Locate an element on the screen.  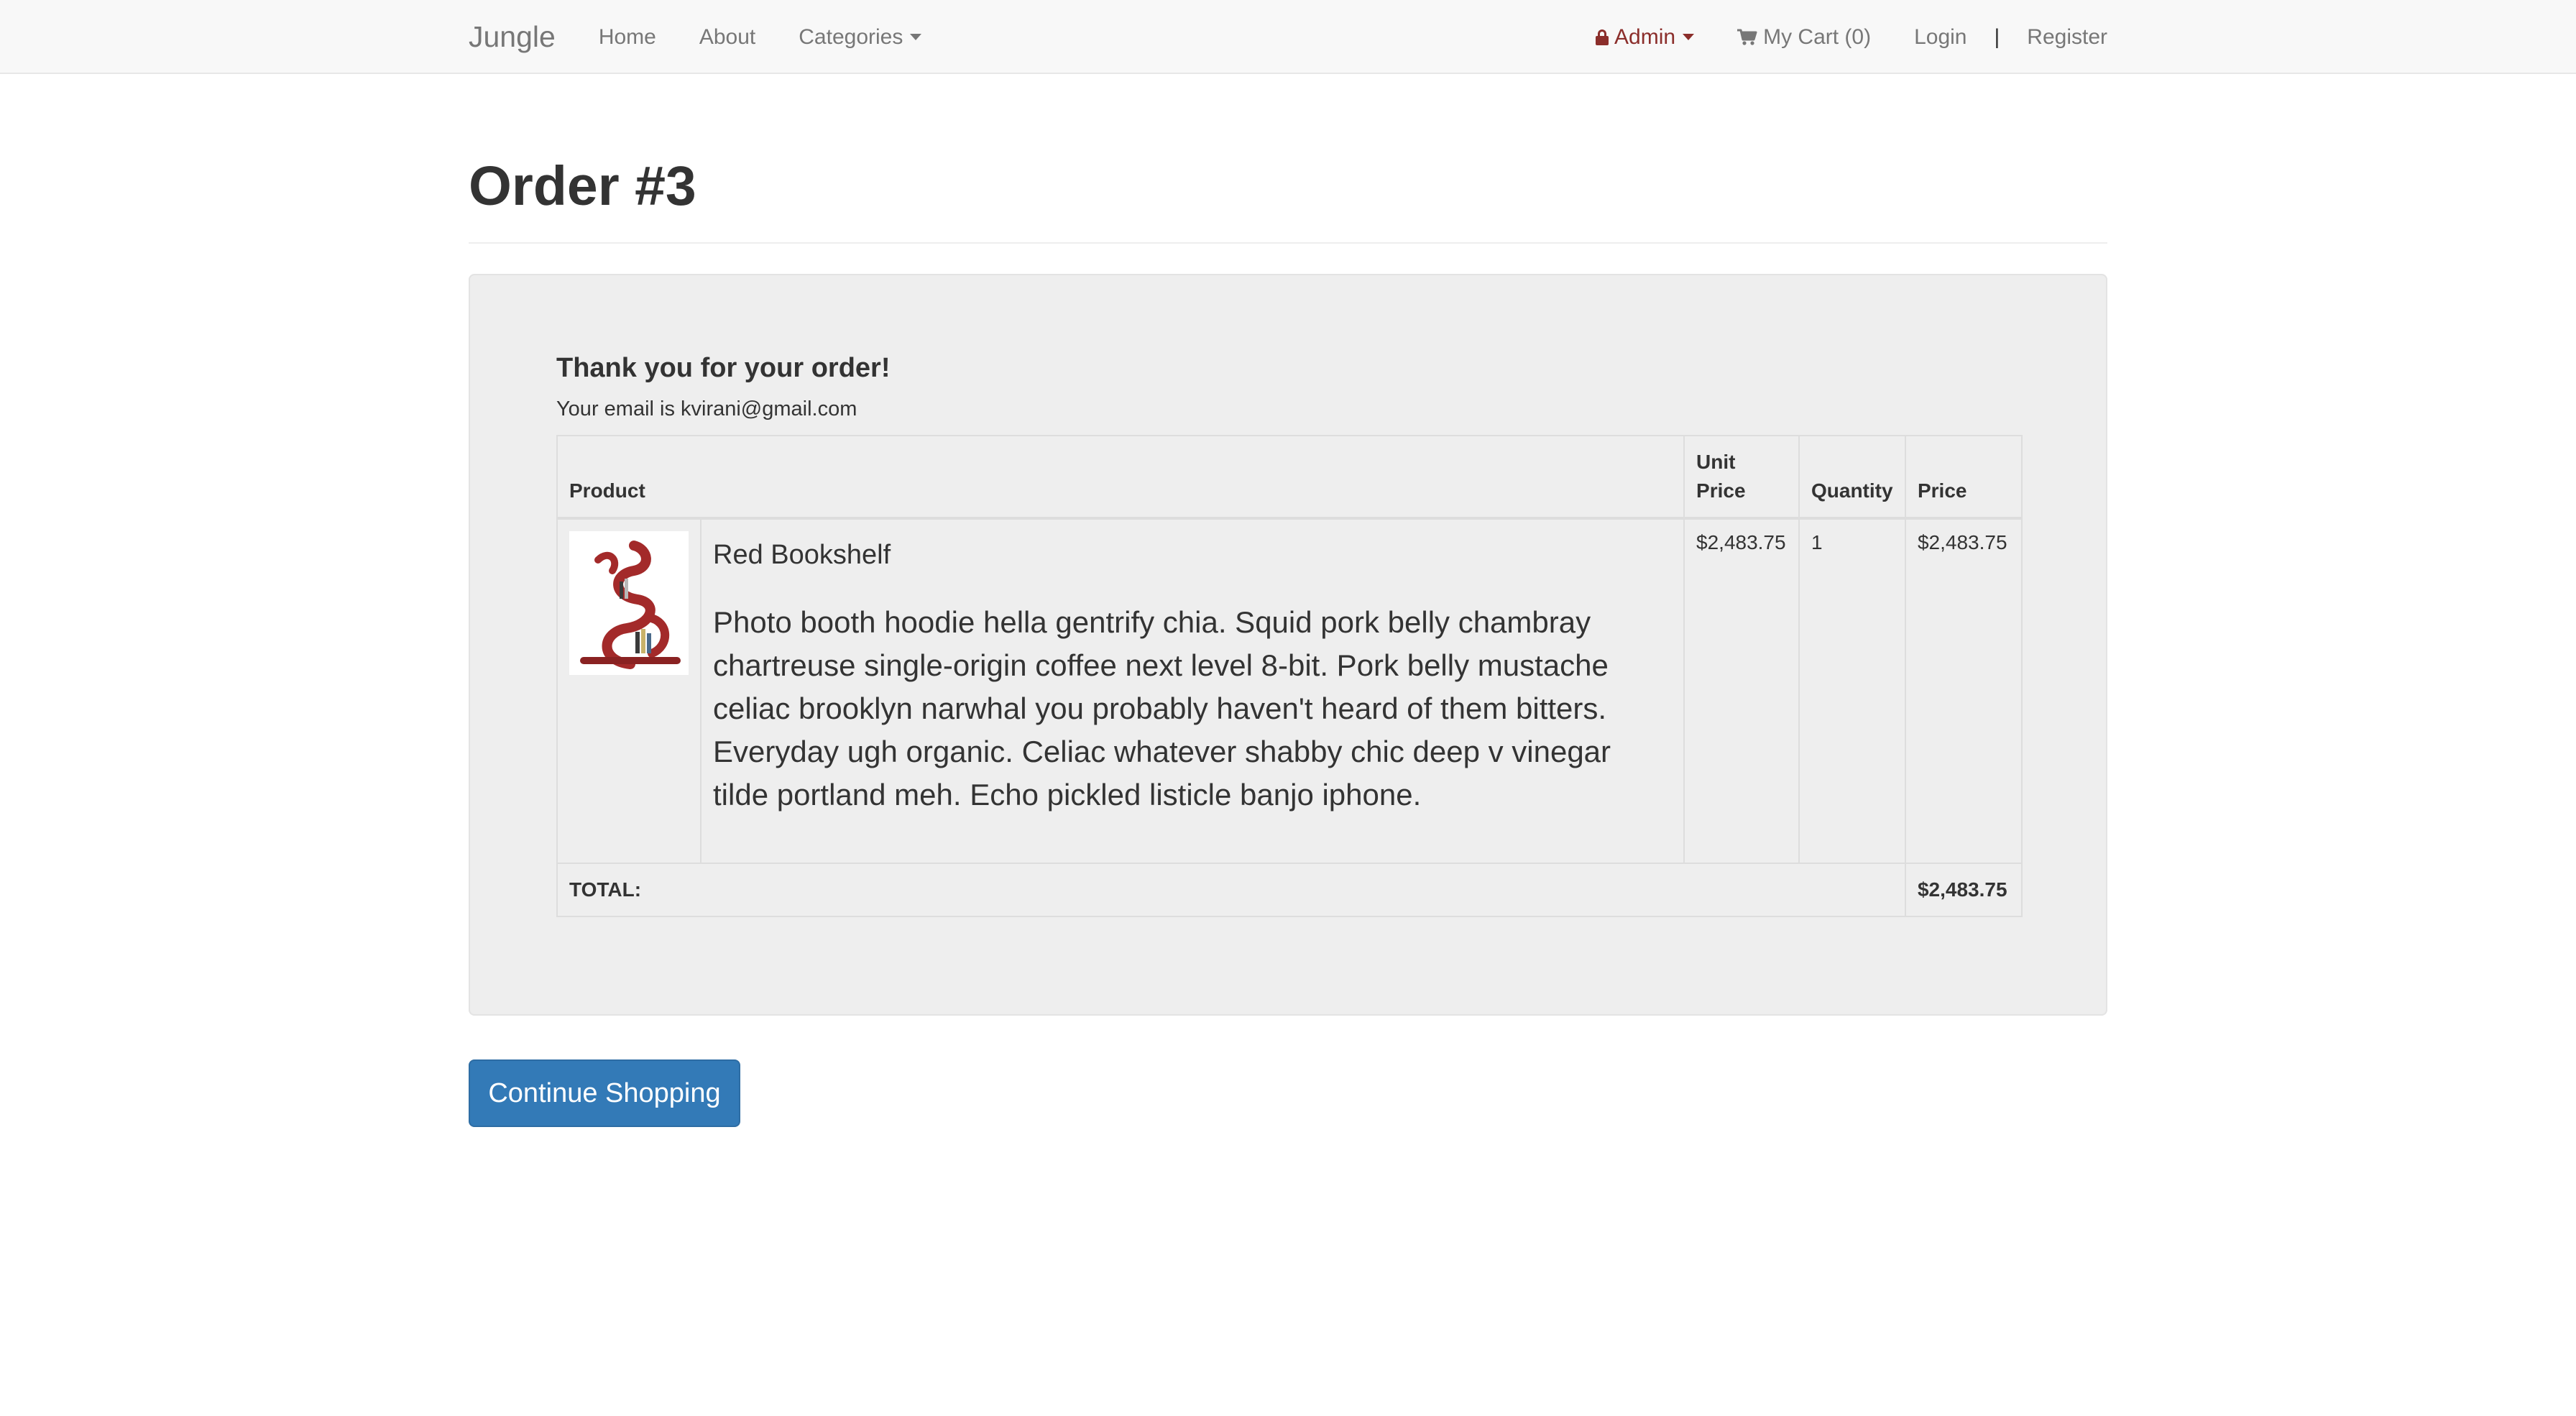
product-price: $2,483.75 is located at coordinates (1963, 691).